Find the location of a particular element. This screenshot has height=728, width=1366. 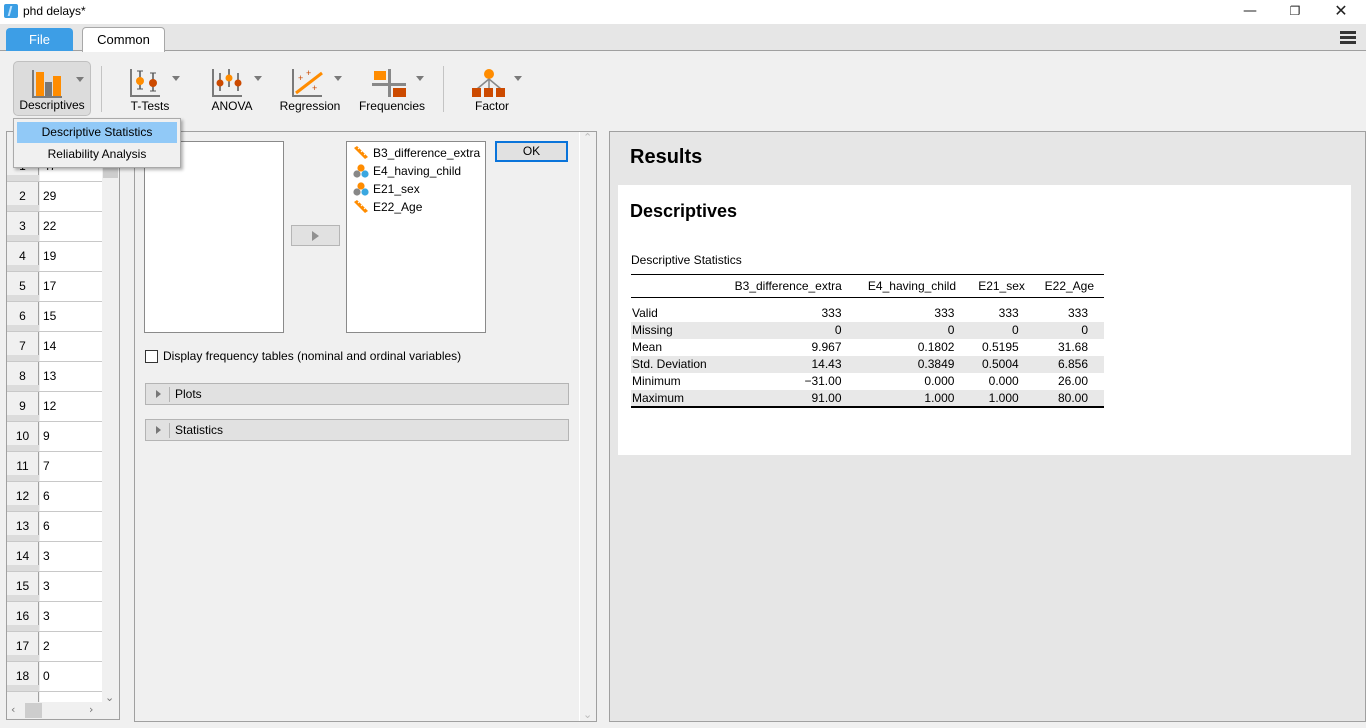

table-row: 16 3 is located at coordinates (55, 617).